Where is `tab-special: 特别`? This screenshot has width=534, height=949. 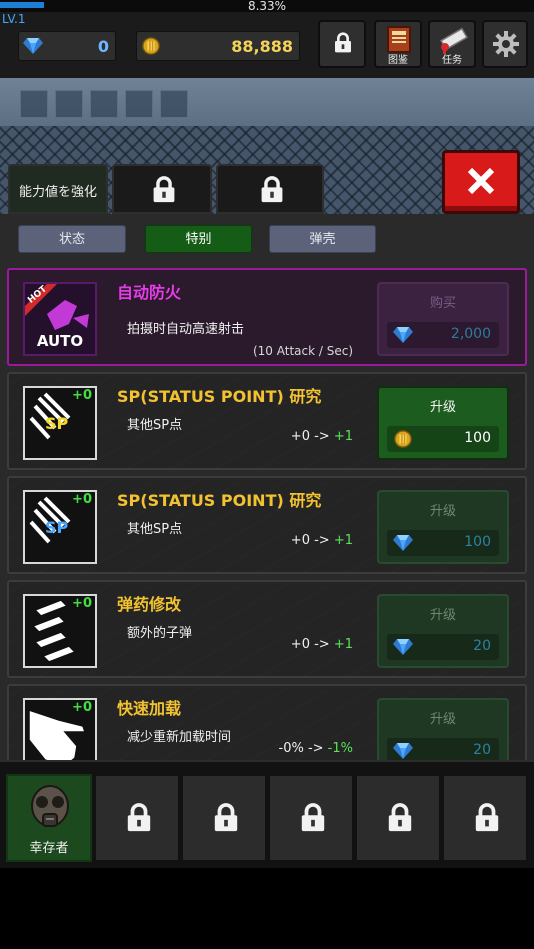 tab-special: 特别 is located at coordinates (198, 239).